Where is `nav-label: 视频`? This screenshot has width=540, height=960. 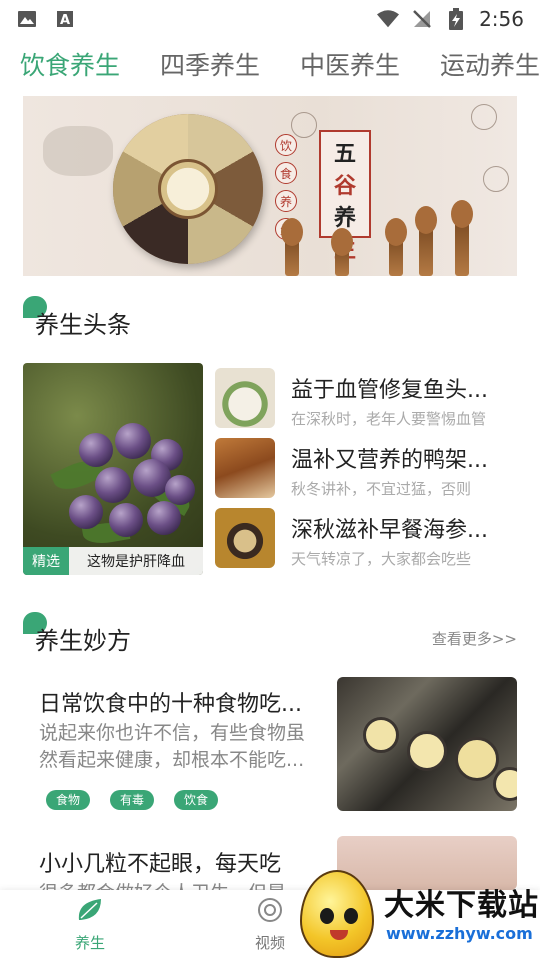
nav-label: 视频 is located at coordinates (269, 943).